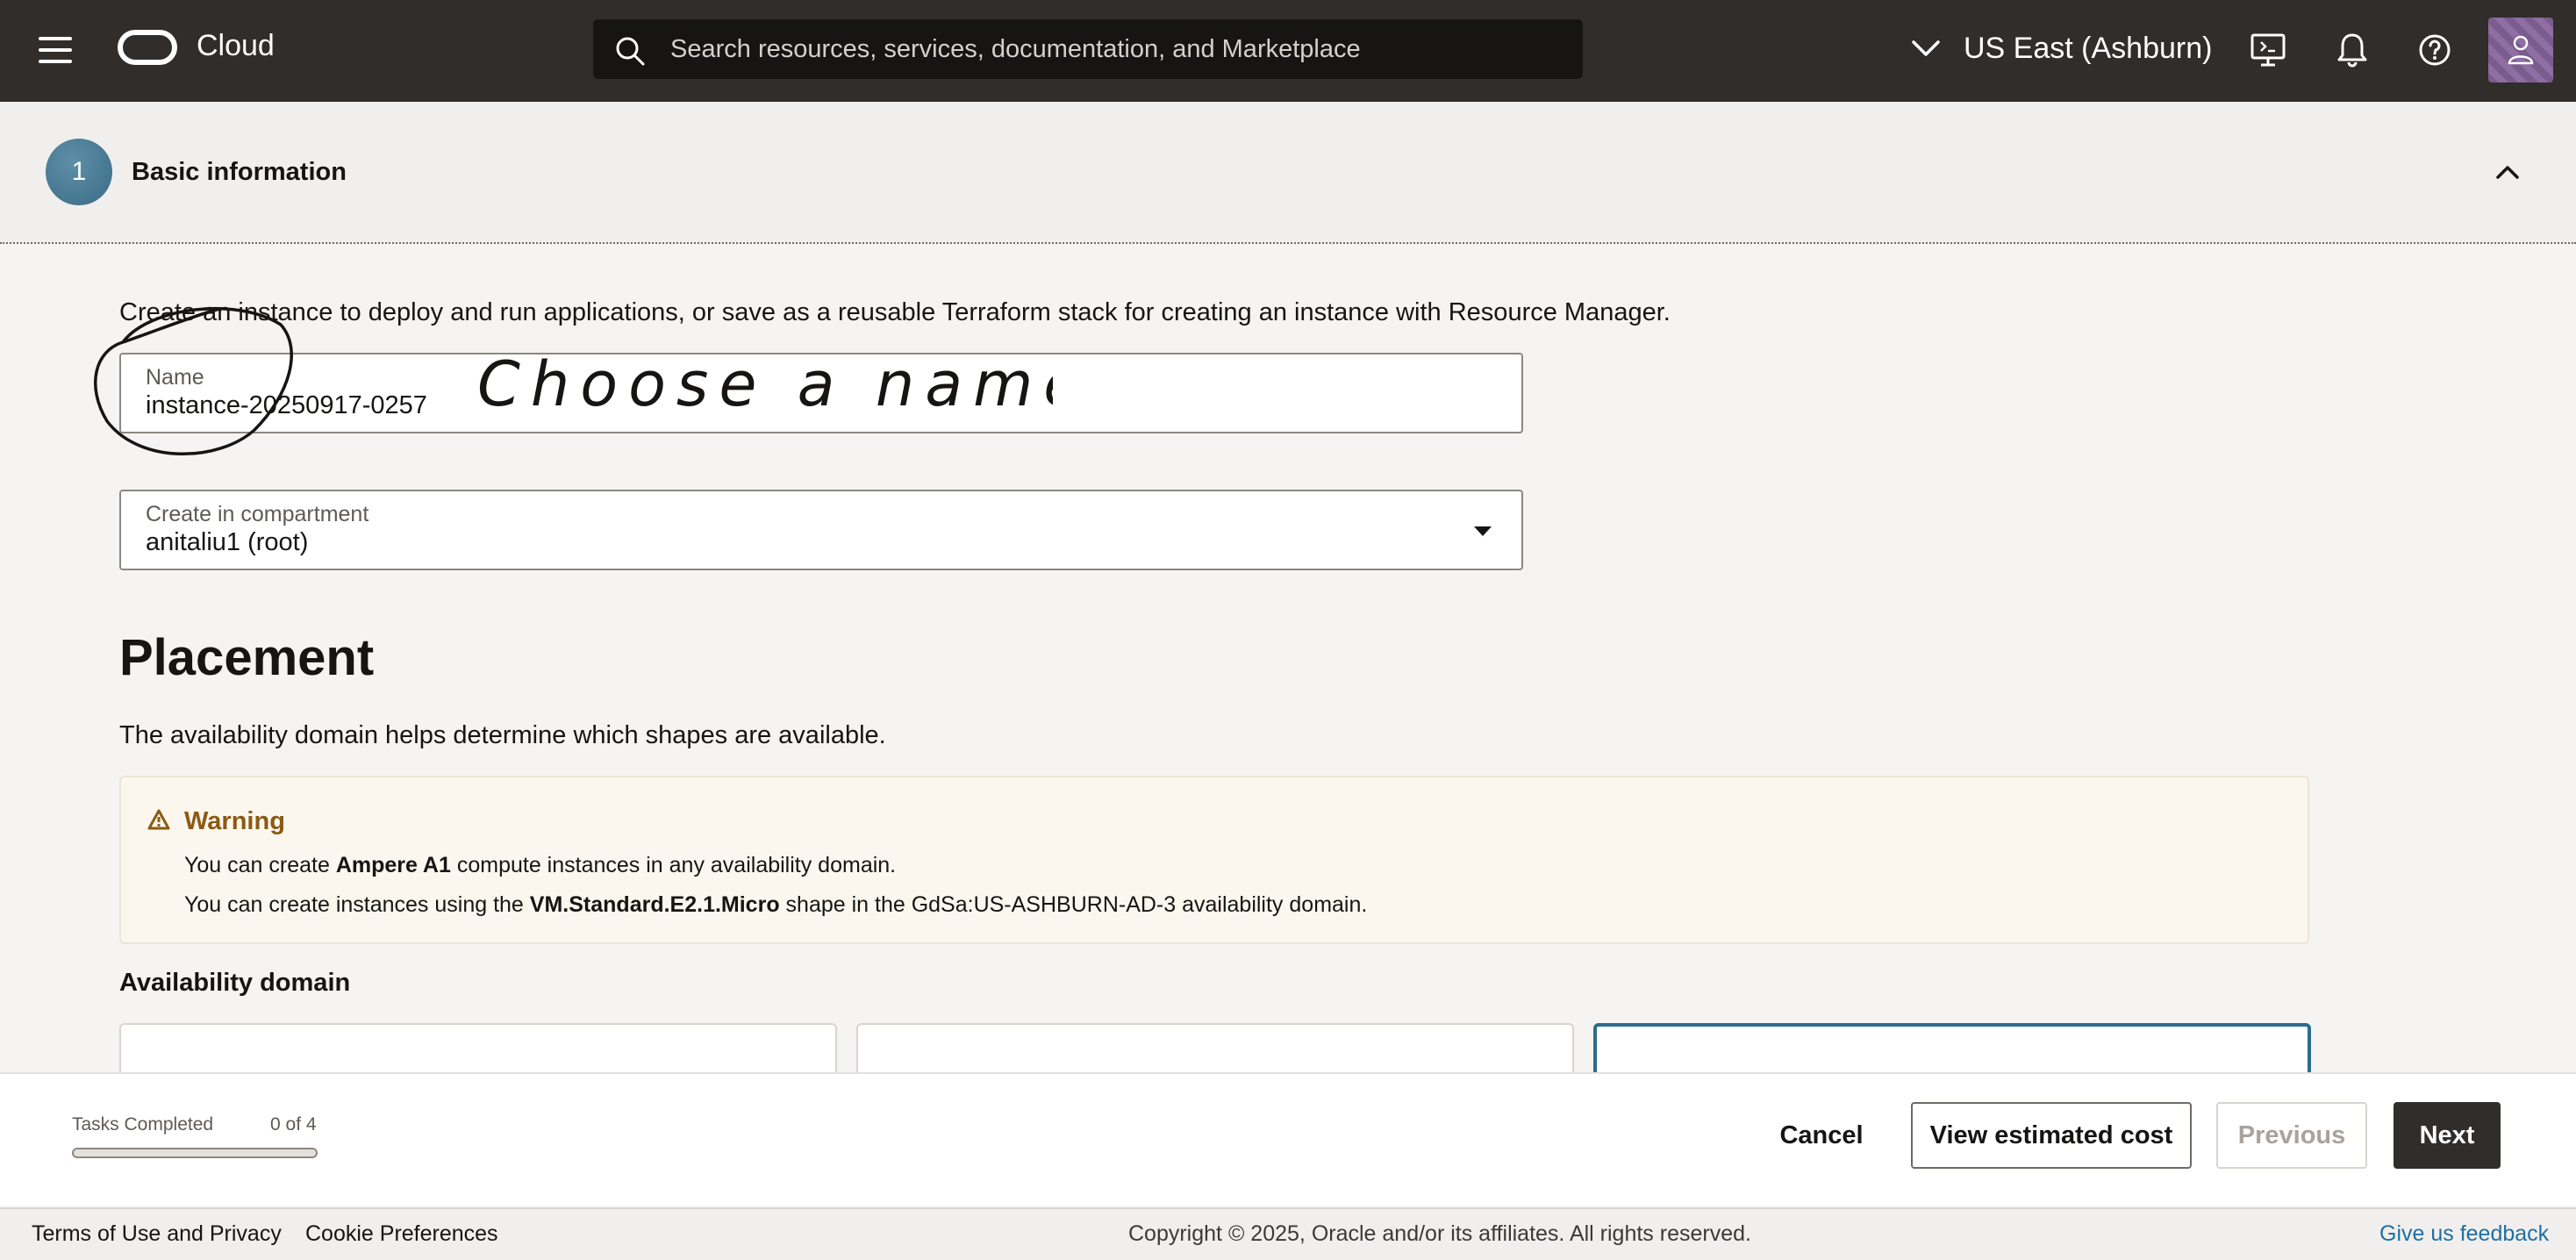 The height and width of the screenshot is (1260, 2576). Describe the element at coordinates (2352, 50) in the screenshot. I see `bell-icon` at that location.